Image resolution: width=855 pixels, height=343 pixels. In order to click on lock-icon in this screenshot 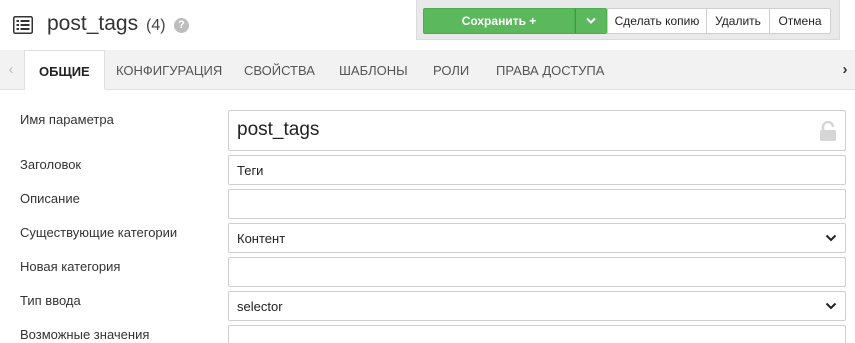, I will do `click(828, 131)`.